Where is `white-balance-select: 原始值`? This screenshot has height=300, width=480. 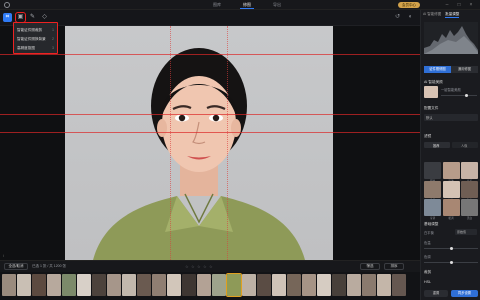 white-balance-select: 原始值 is located at coordinates (466, 232).